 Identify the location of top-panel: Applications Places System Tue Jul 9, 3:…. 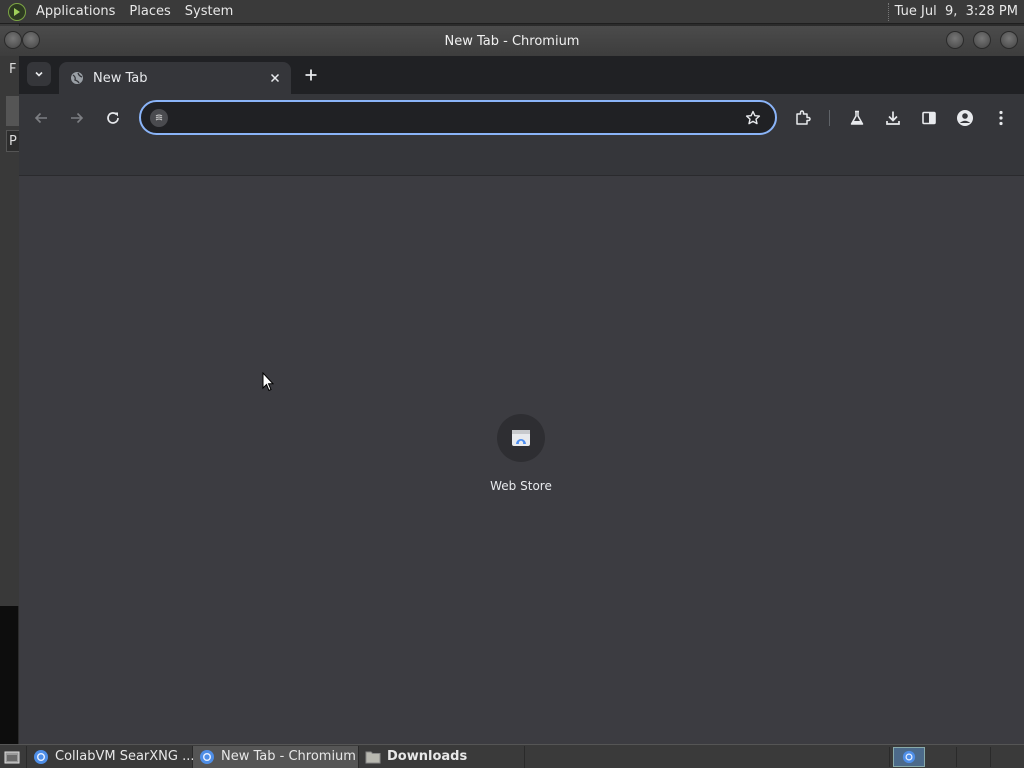
(512, 12).